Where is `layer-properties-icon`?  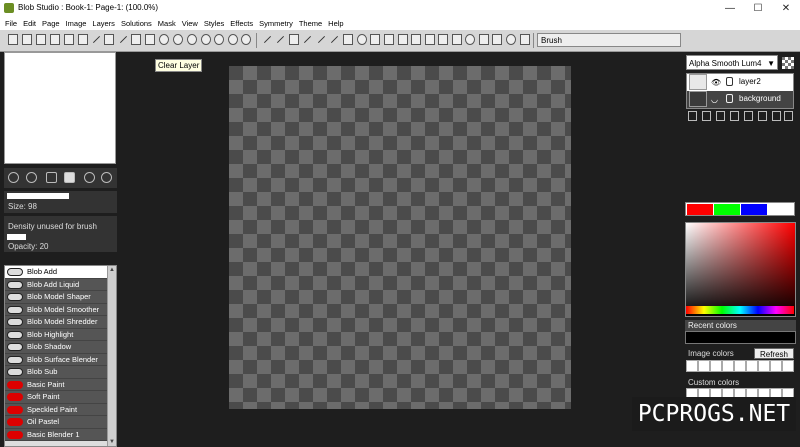 layer-properties-icon is located at coordinates (788, 116).